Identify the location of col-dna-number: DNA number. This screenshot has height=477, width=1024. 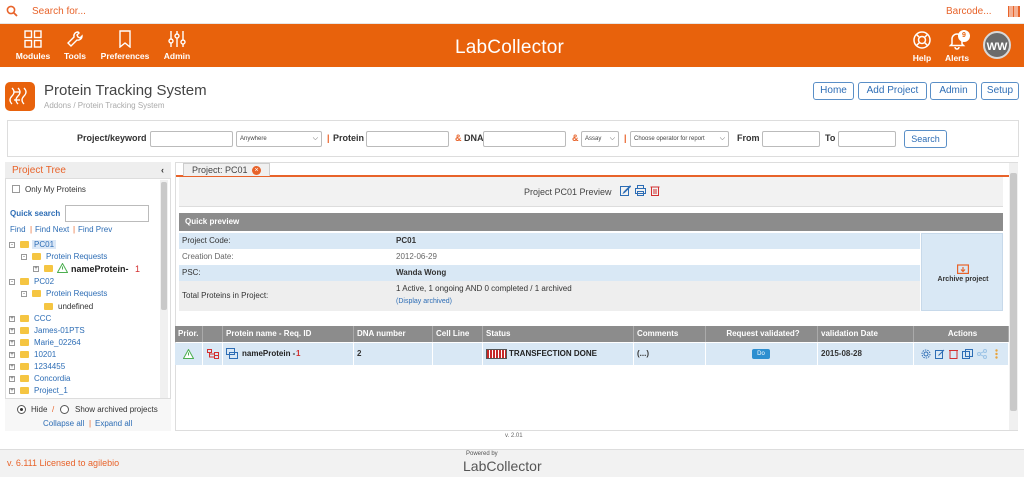
(393, 334).